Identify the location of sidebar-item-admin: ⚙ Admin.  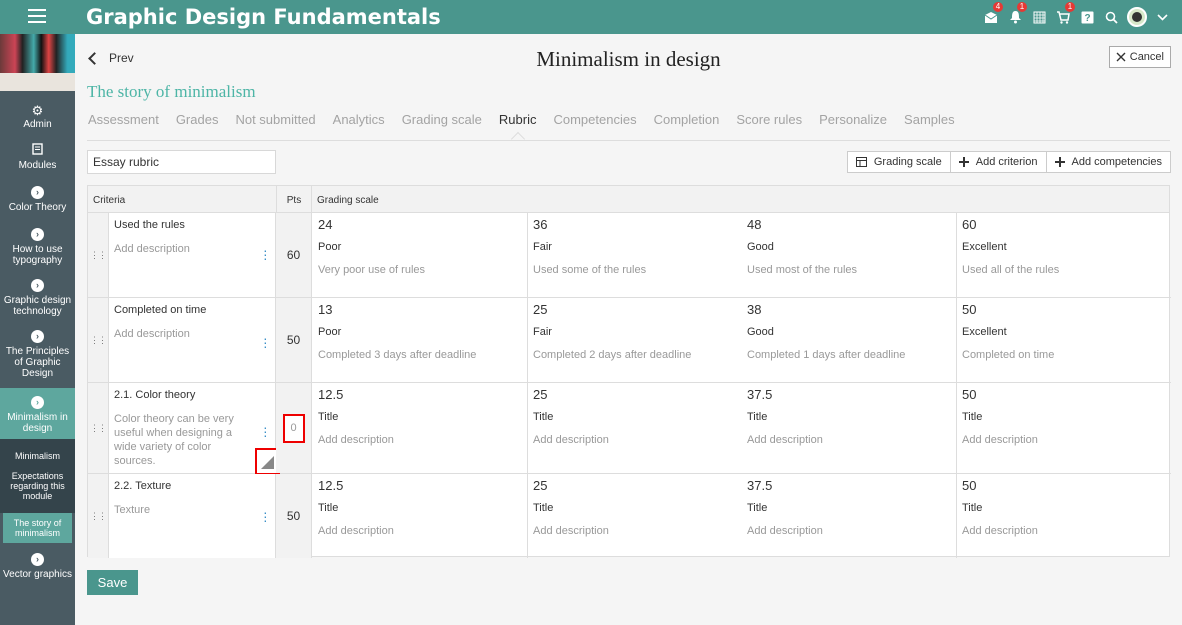
(37, 113).